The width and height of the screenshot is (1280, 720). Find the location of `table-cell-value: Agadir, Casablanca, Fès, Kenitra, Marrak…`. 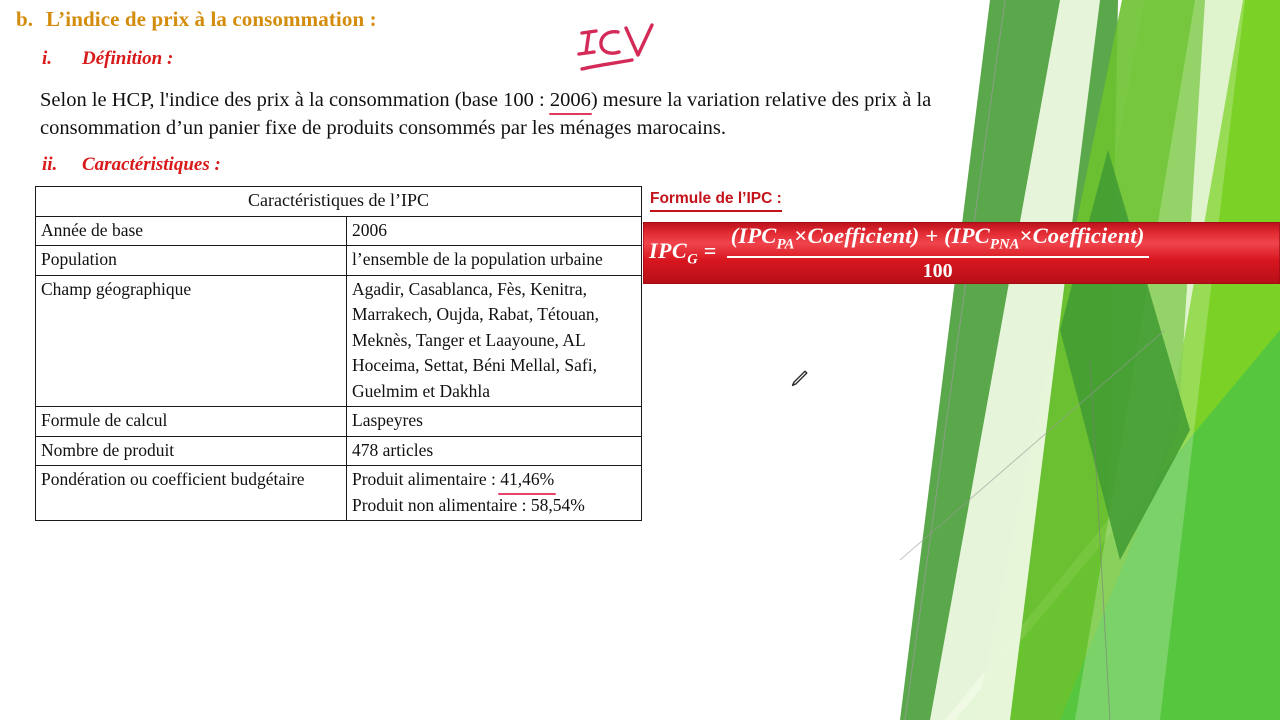

table-cell-value: Agadir, Casablanca, Fès, Kenitra, Marrak… is located at coordinates (494, 340).